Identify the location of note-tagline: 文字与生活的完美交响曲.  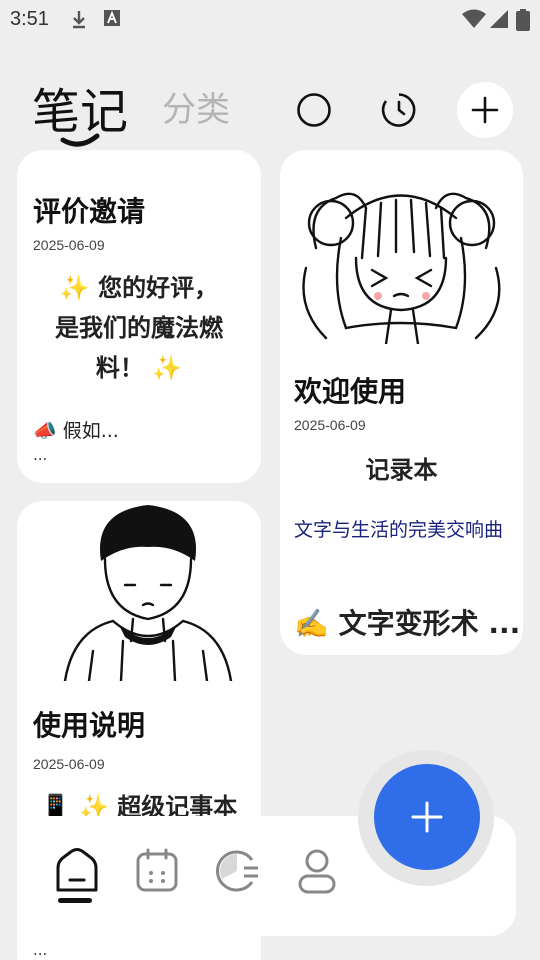
(399, 530).